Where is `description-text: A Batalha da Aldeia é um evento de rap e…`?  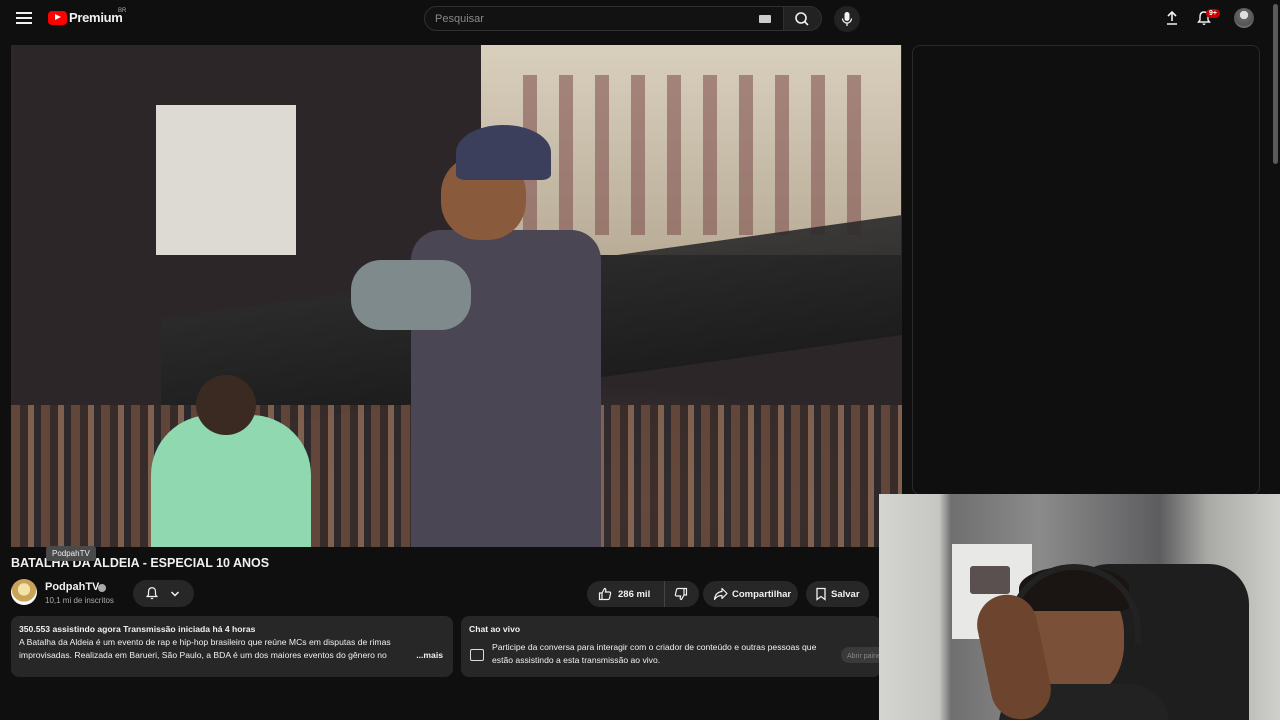 description-text: A Batalha da Aldeia é um evento de rap e… is located at coordinates (205, 648).